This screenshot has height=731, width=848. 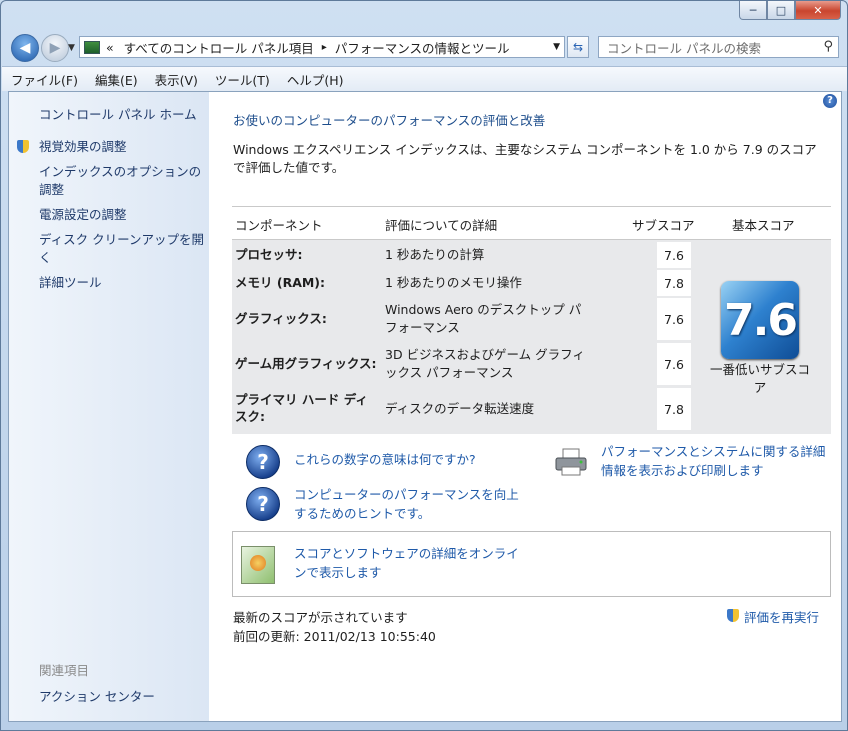 What do you see at coordinates (406, 504) in the screenshot?
I see `link-performance-tips: コンピューターのパフォーマンスを向上するためのヒントです。` at bounding box center [406, 504].